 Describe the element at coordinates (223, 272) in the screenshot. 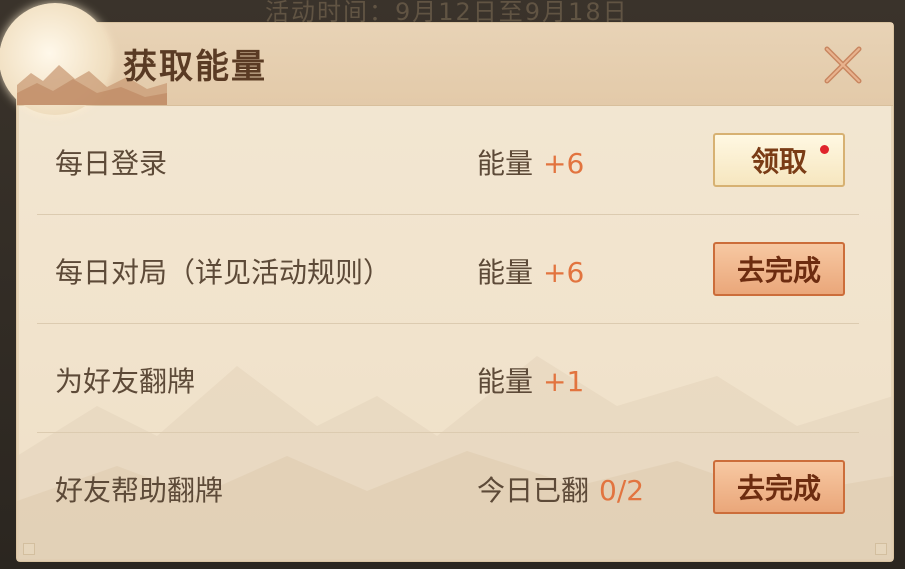

I see `task-label: 每日对局（详见活动规则）` at that location.